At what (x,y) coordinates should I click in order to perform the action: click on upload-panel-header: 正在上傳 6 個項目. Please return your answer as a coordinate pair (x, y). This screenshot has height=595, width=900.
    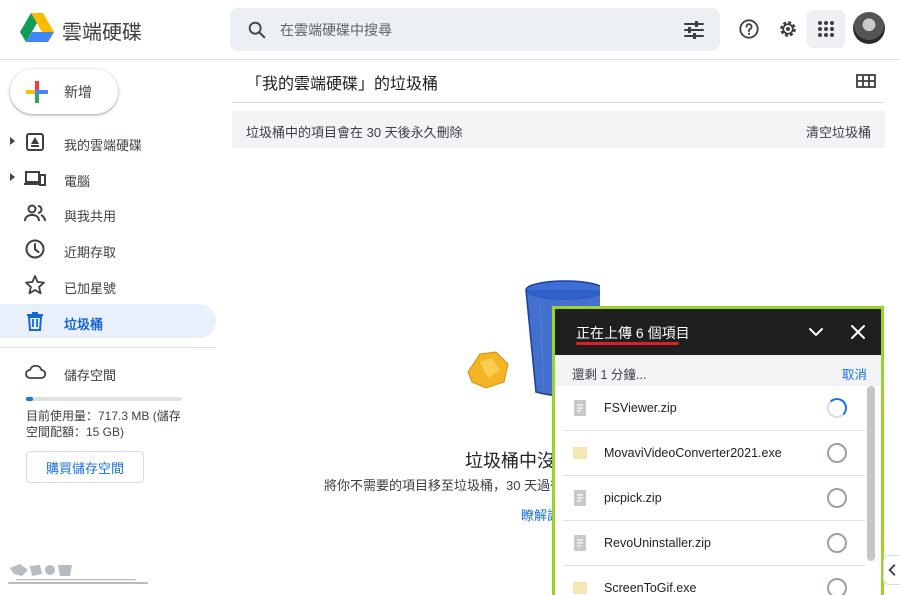
    Looking at the image, I should click on (718, 332).